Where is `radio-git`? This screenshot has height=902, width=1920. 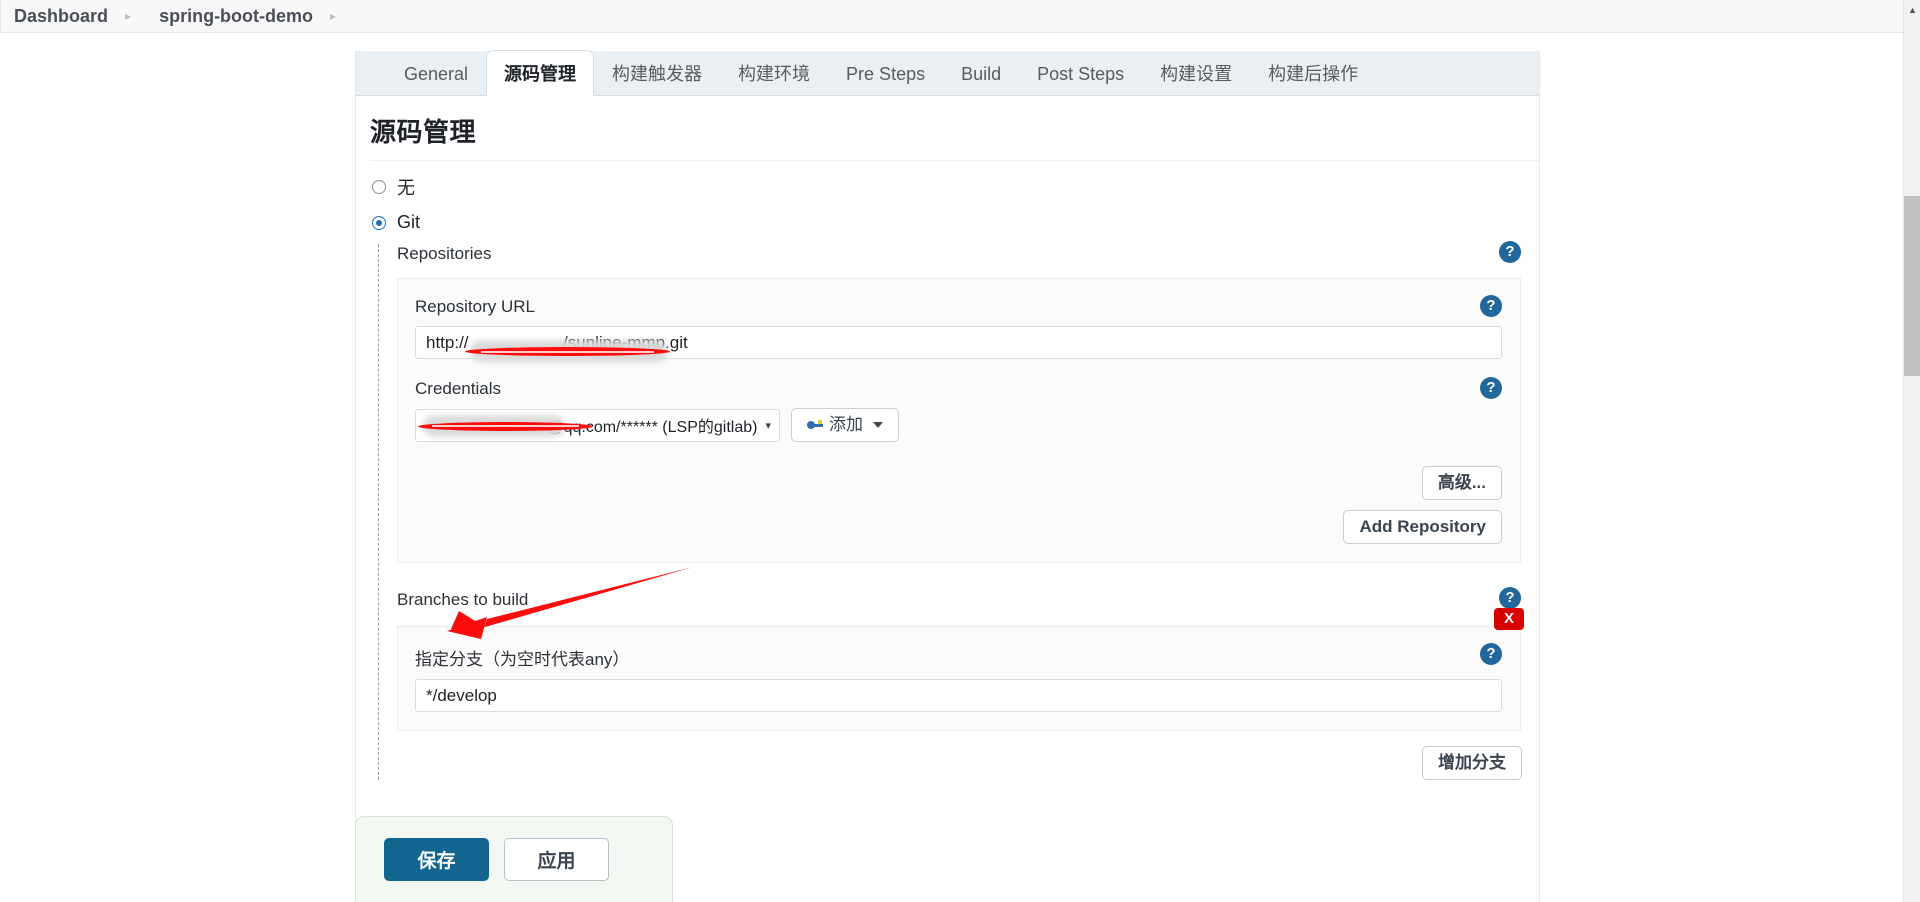
radio-git is located at coordinates (379, 222).